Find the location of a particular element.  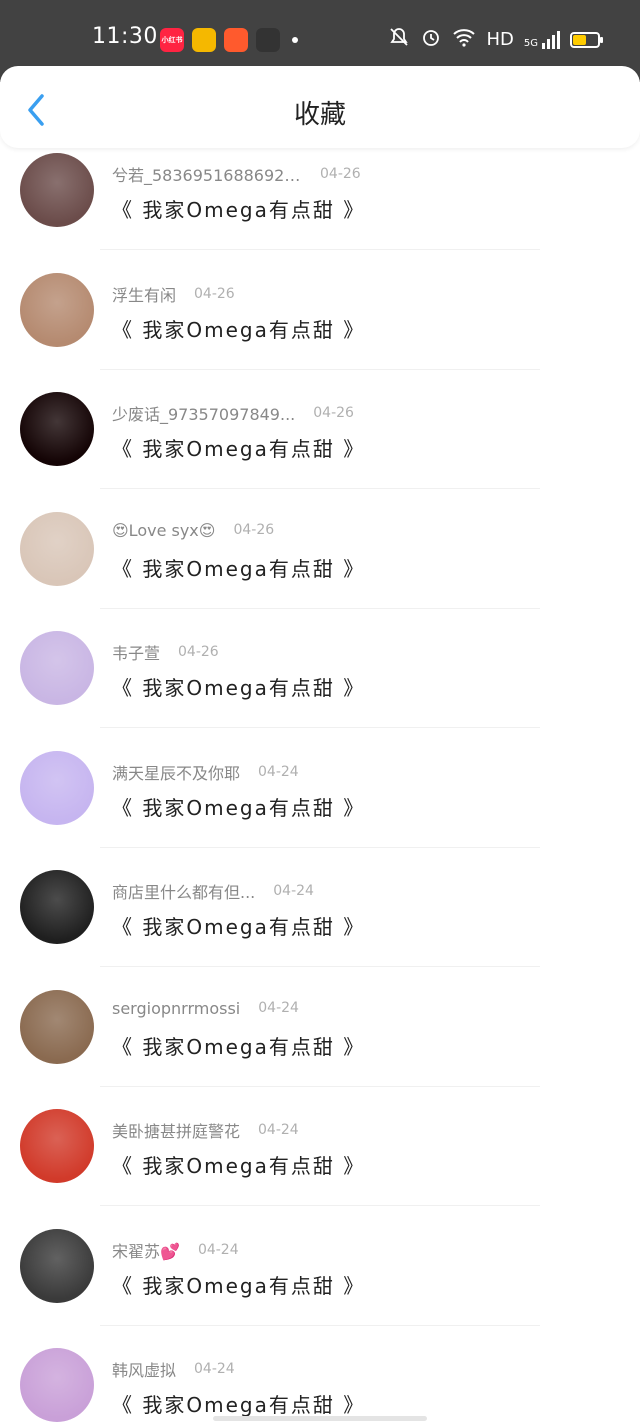

user-name: 韩风虚拟 is located at coordinates (144, 1369).